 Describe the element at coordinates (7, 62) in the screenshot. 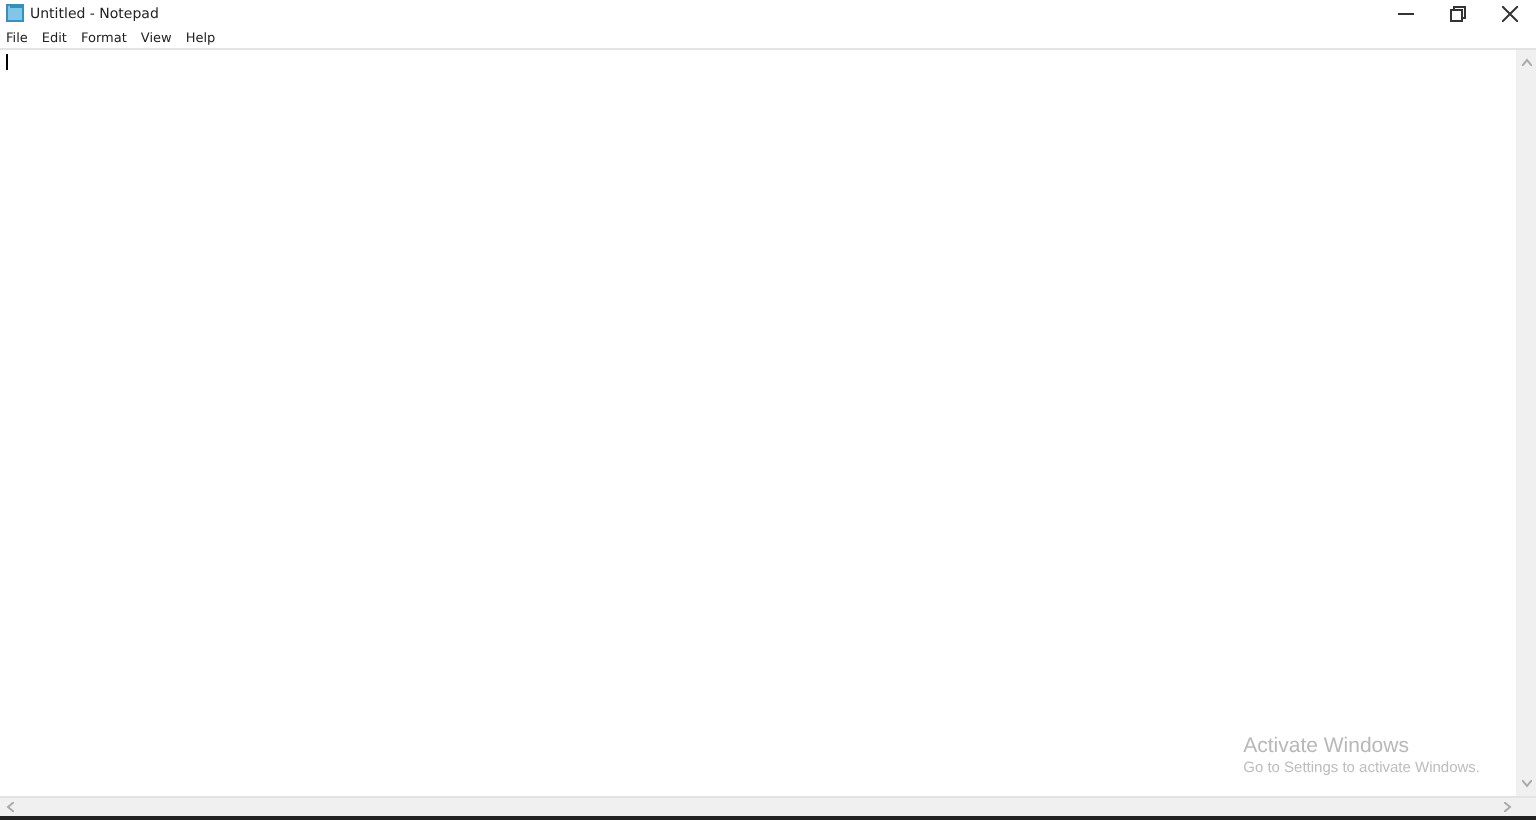

I see `text-cursor` at that location.